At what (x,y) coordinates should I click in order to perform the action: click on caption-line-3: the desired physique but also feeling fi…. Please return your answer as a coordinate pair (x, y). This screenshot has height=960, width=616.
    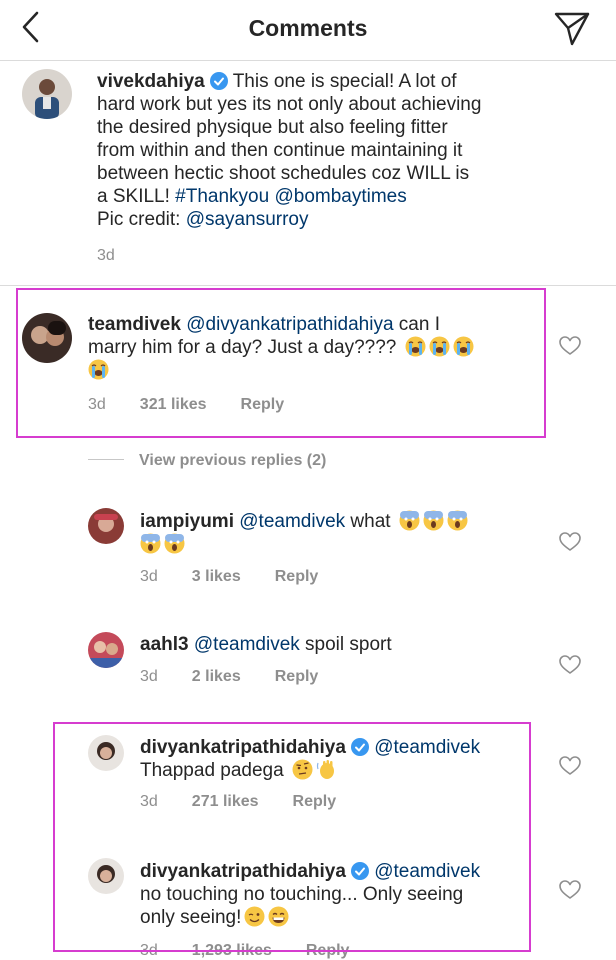
    Looking at the image, I should click on (272, 127).